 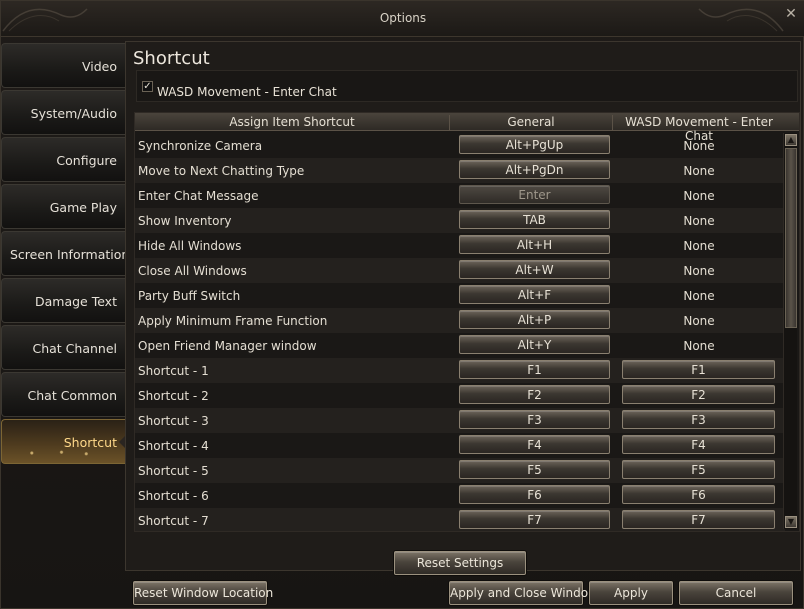 What do you see at coordinates (203, 593) in the screenshot?
I see `reset-window-location-button: Reset Window Location` at bounding box center [203, 593].